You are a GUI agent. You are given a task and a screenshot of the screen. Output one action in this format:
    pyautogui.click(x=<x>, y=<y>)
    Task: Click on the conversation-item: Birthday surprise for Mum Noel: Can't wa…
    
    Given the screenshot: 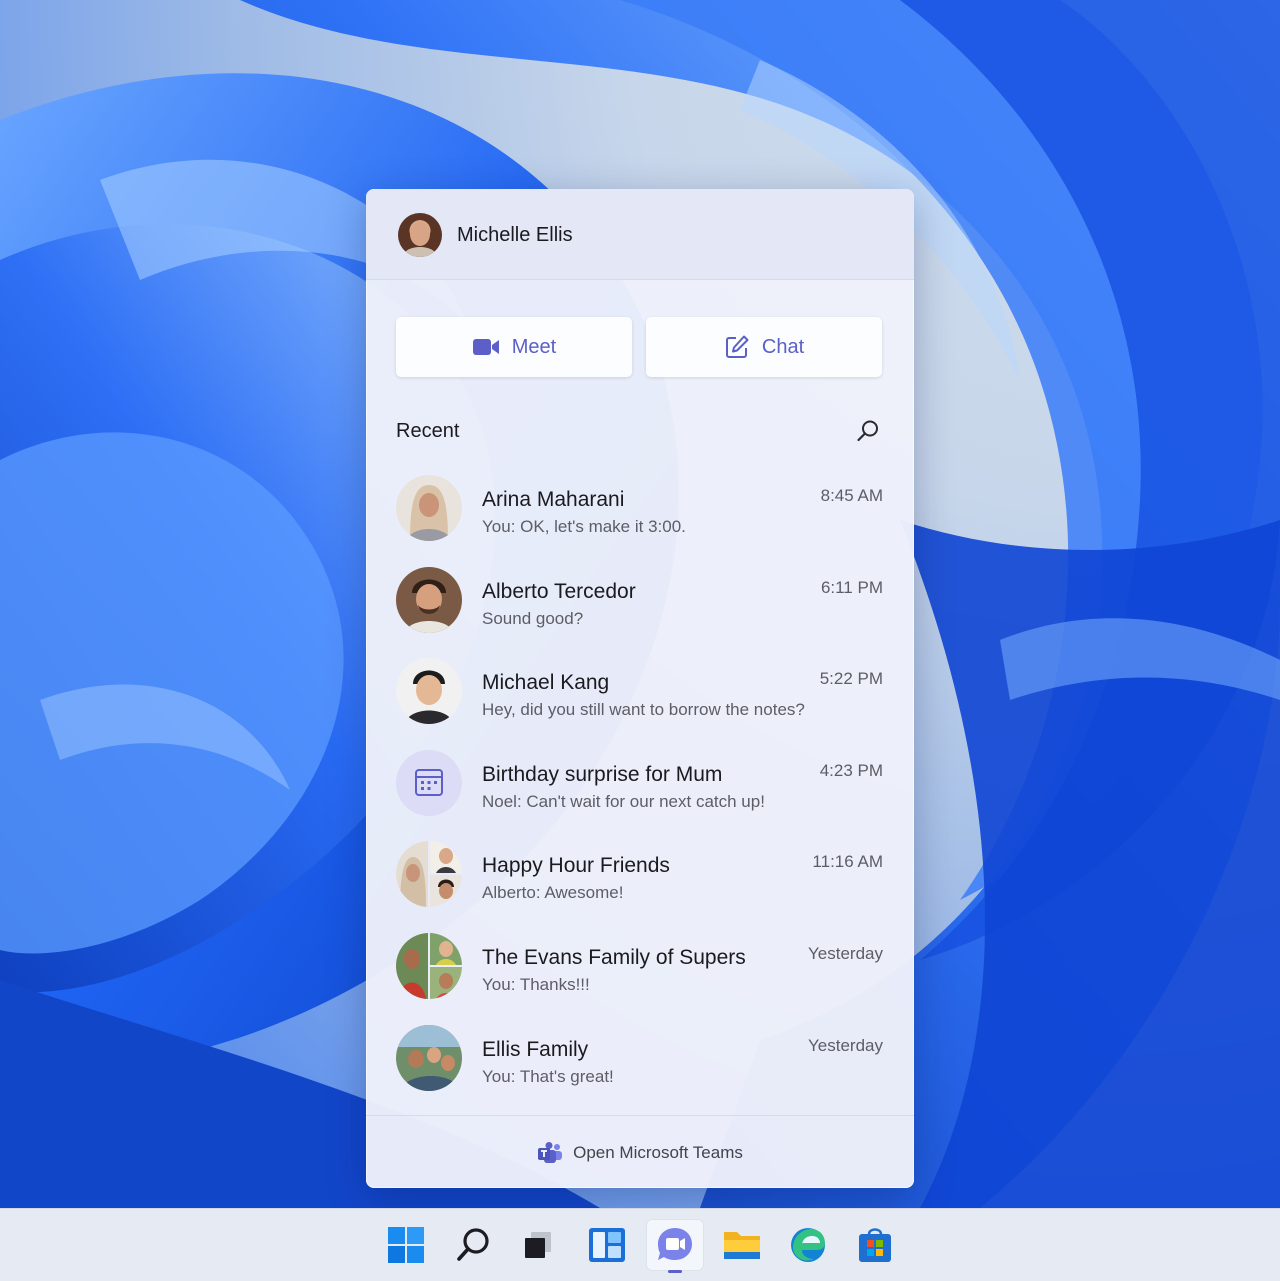 What is the action you would take?
    pyautogui.click(x=640, y=790)
    